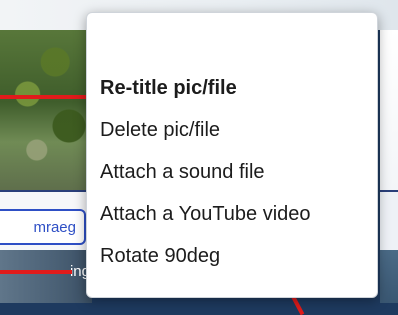 Image resolution: width=398 pixels, height=315 pixels. I want to click on right-mid-panel, so click(389, 221).